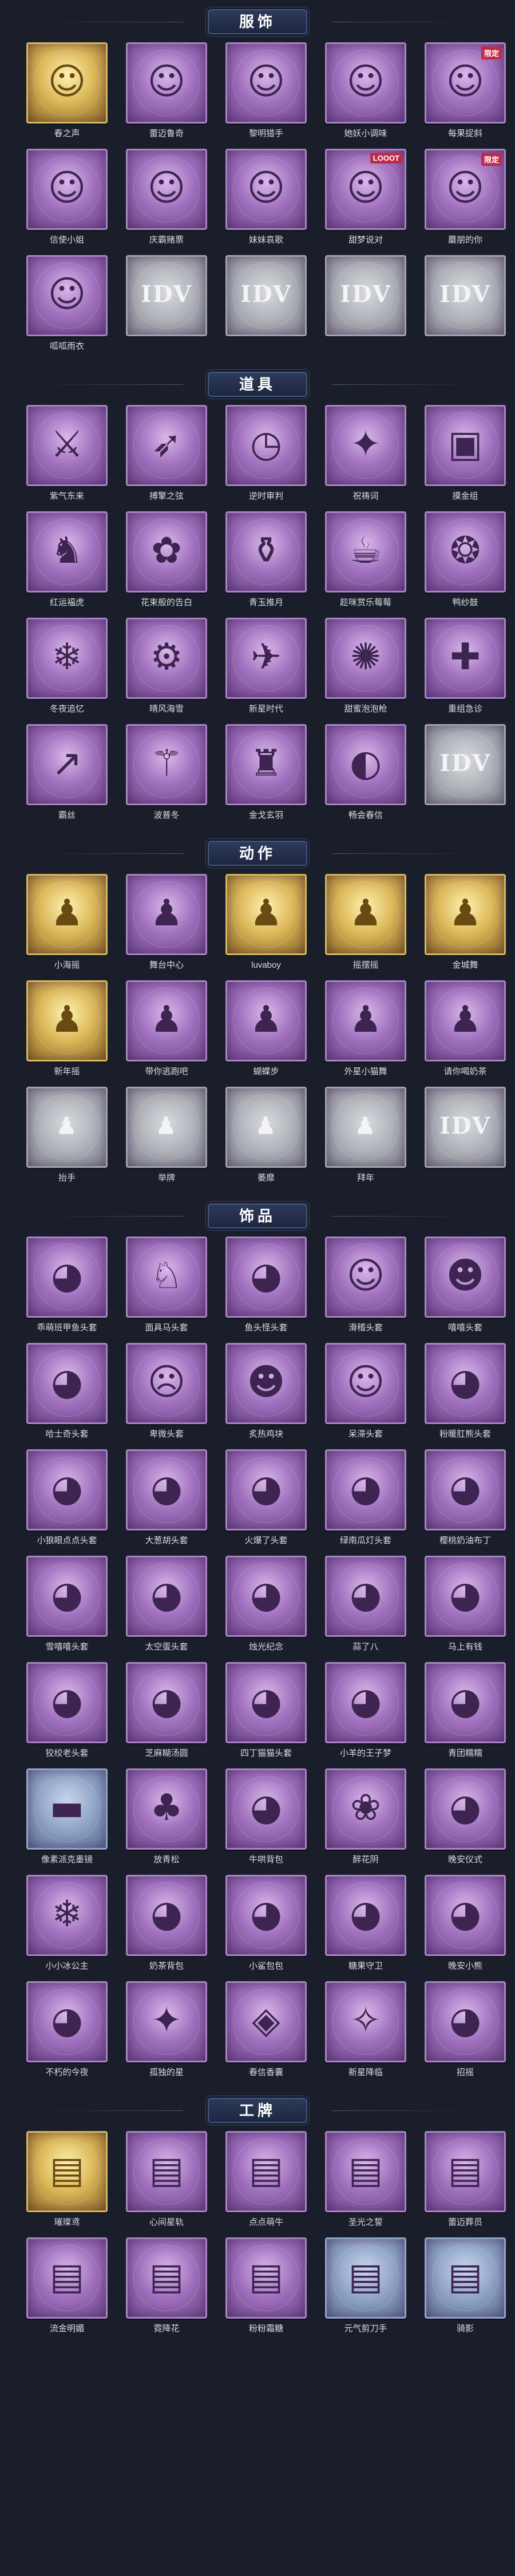 This screenshot has height=2576, width=515. I want to click on item-card: ❀, so click(365, 1809).